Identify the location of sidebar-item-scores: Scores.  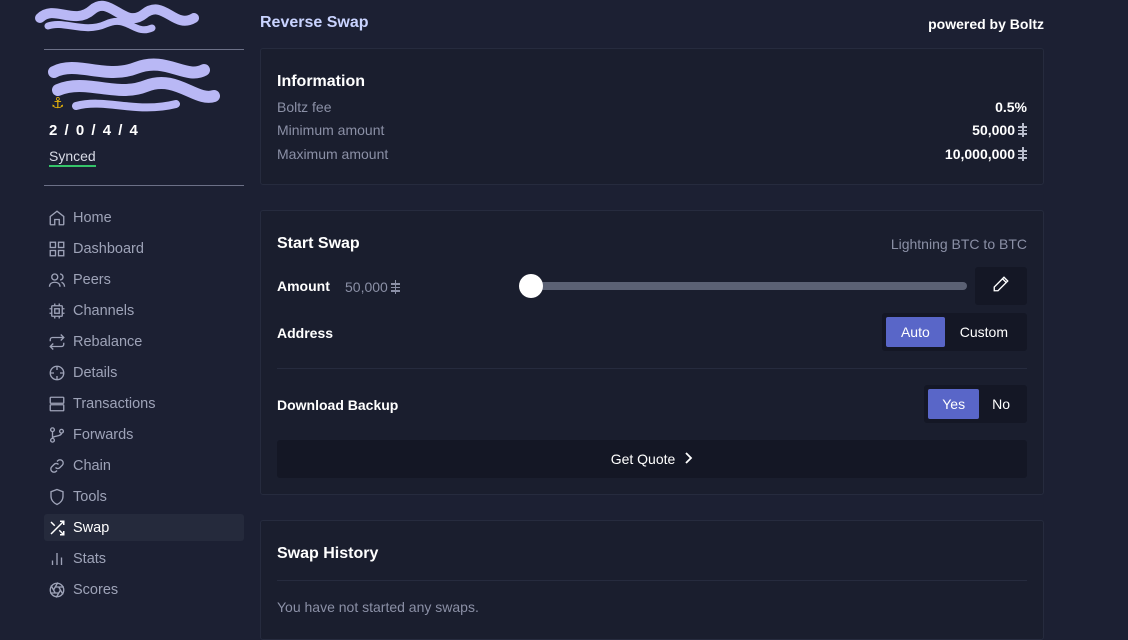
(144, 589).